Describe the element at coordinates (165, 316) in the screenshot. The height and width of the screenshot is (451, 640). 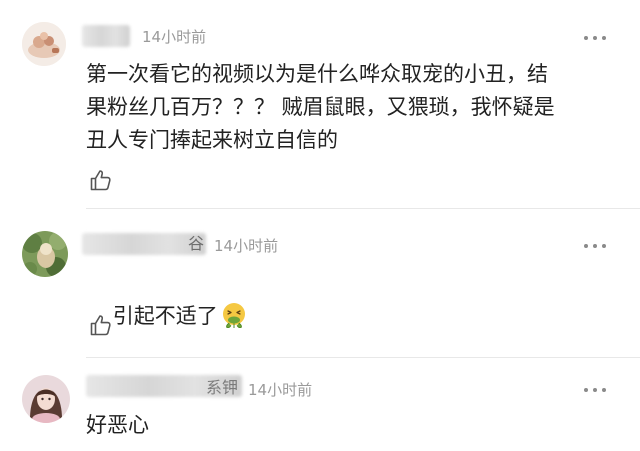
I see `comment-text: 引起不适了` at that location.